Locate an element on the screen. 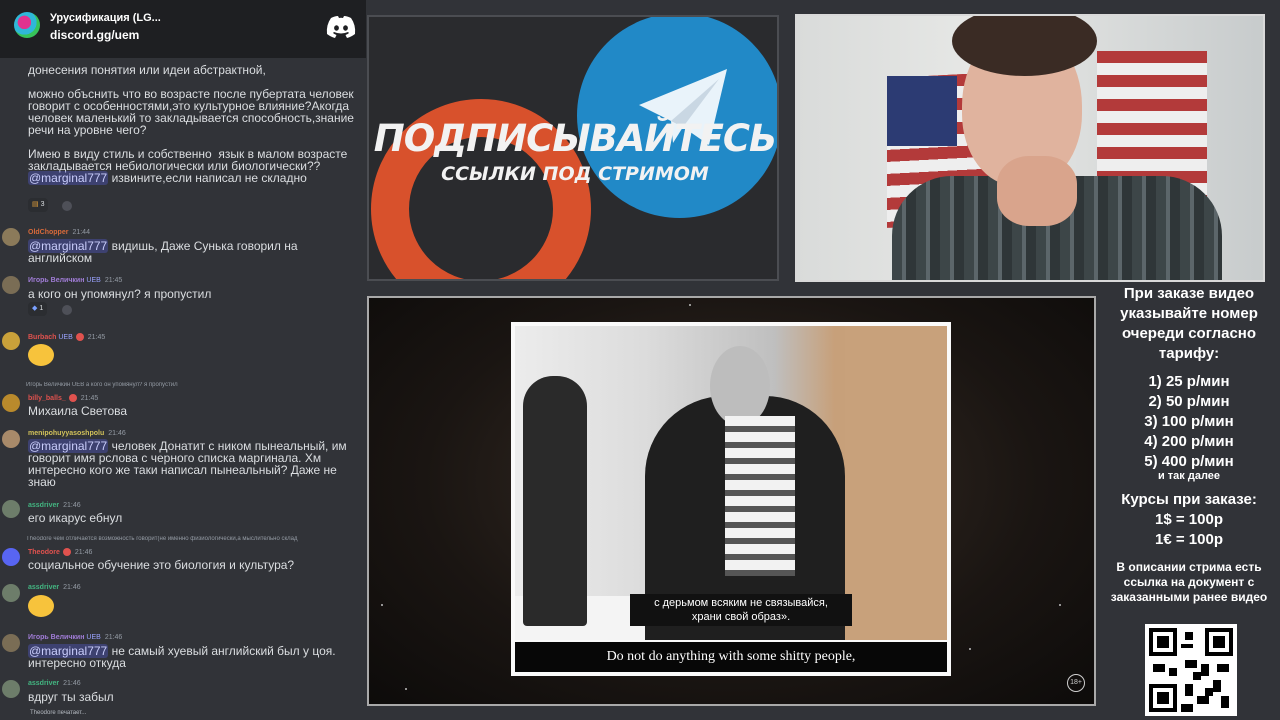 This screenshot has height=720, width=1280. tariff-item: 3) 100 р/мин is located at coordinates (1189, 421).